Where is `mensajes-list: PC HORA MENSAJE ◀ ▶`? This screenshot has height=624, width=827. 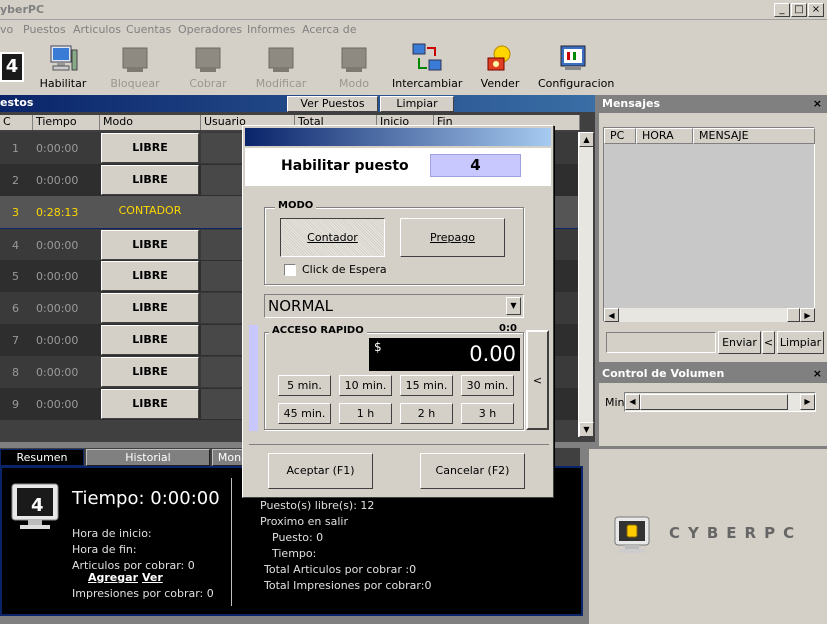
mensajes-list: PC HORA MENSAJE ◀ ▶ is located at coordinates (709, 224).